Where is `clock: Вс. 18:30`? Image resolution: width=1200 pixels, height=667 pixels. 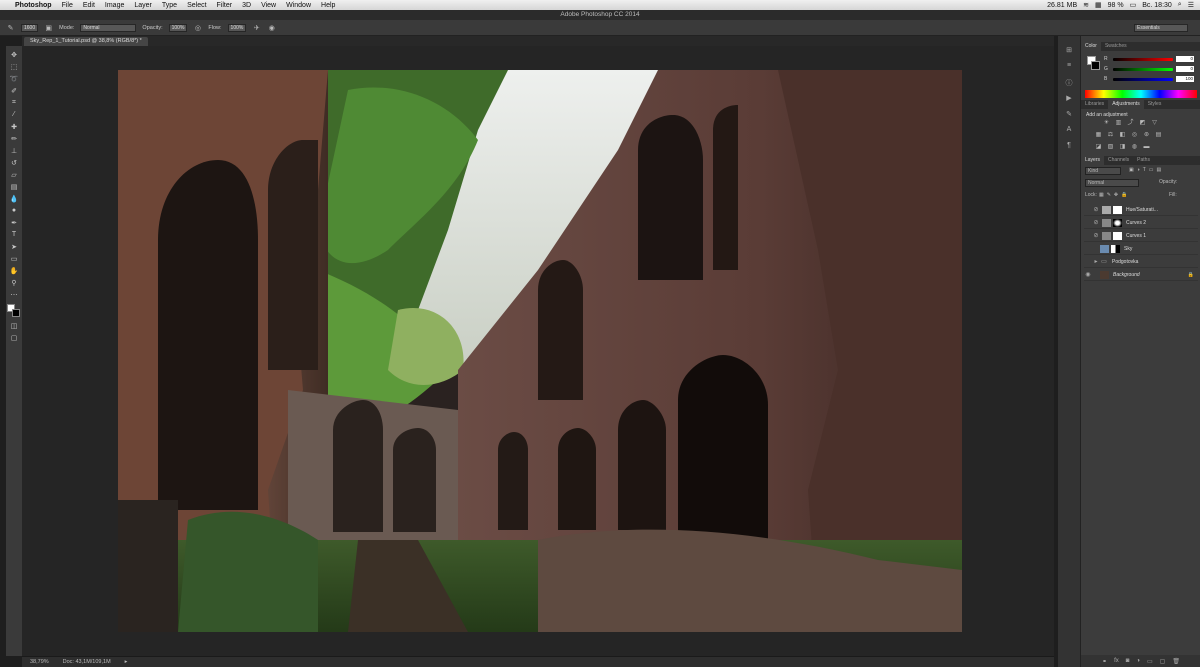
clock: Вс. 18:30 is located at coordinates (1157, 5).